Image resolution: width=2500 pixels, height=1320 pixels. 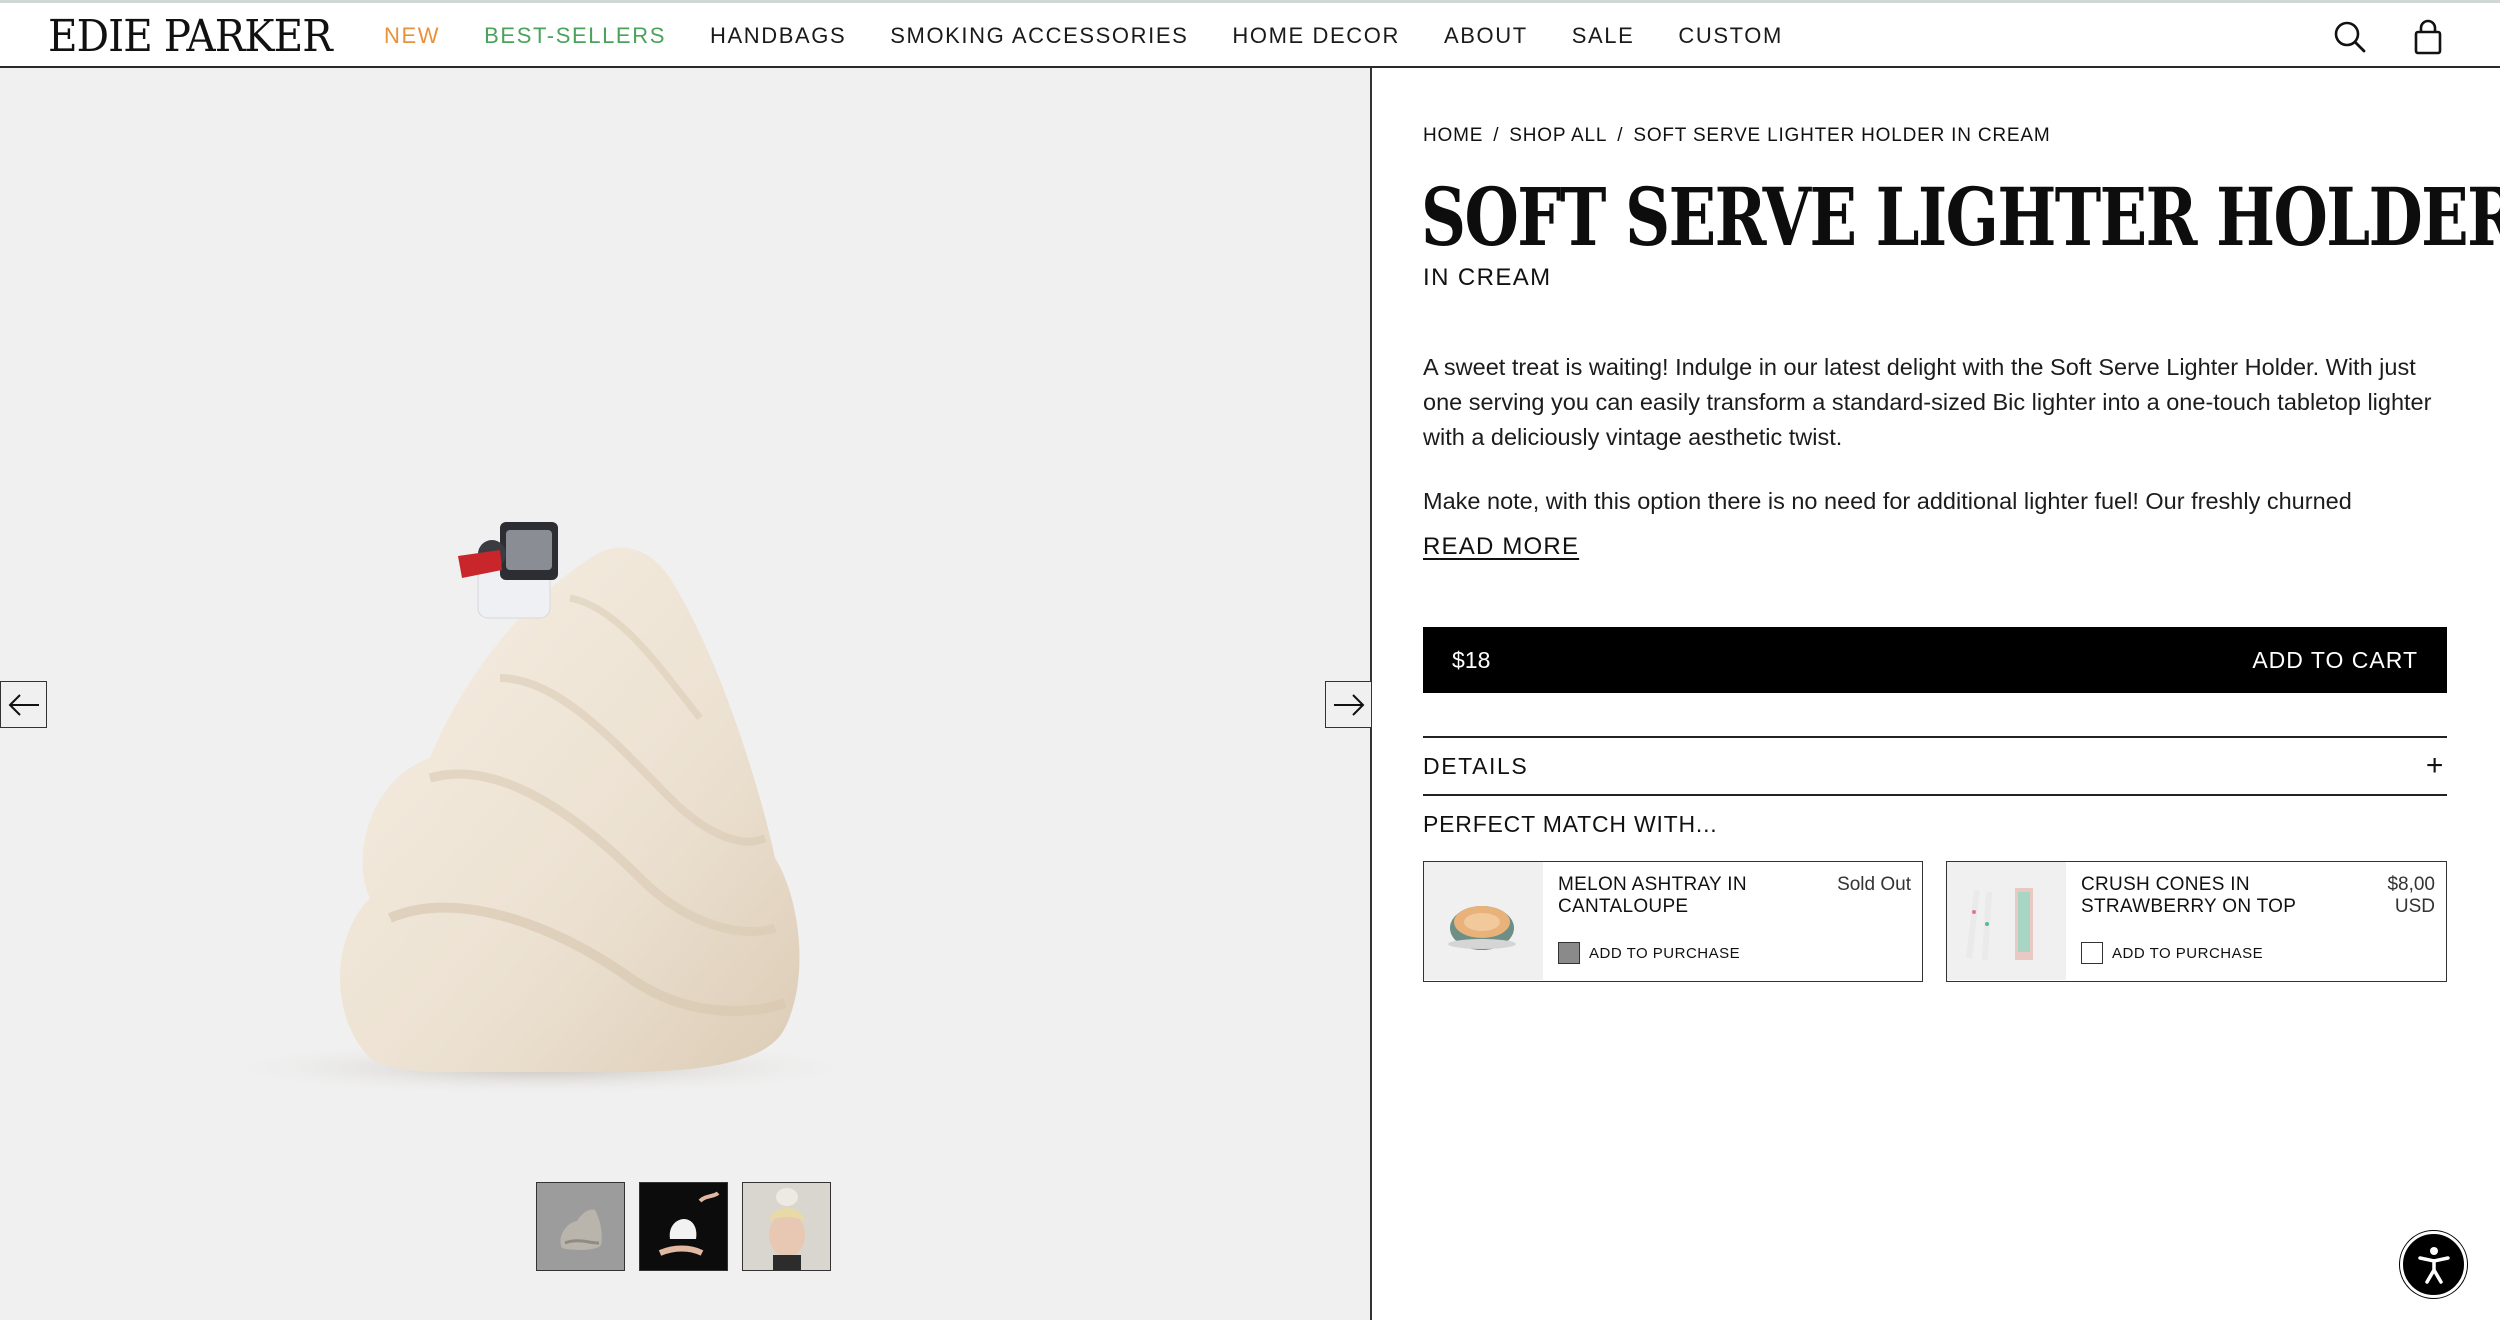 I want to click on nav-item-best-sellers: BEST-SELLERS, so click(x=575, y=36).